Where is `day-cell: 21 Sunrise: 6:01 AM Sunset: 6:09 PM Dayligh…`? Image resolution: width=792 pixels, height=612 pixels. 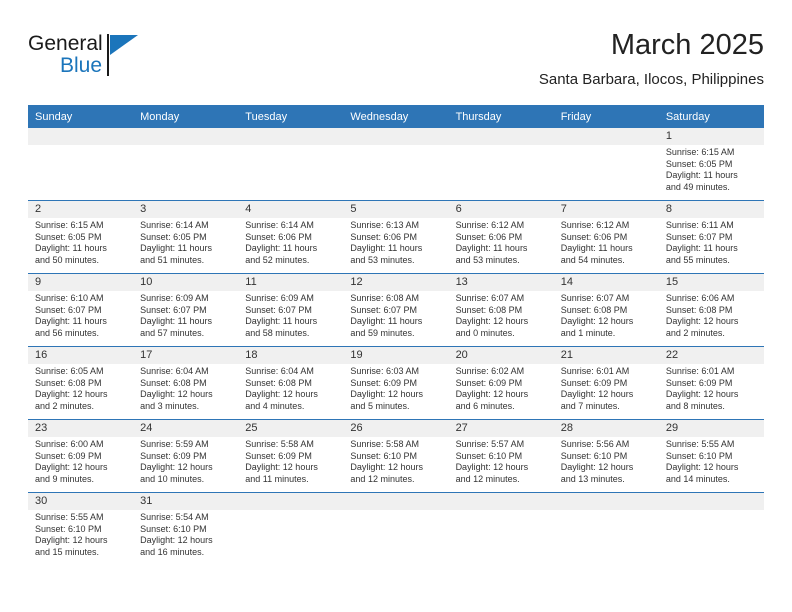 day-cell: 21 Sunrise: 6:01 AM Sunset: 6:09 PM Dayligh… is located at coordinates (606, 383).